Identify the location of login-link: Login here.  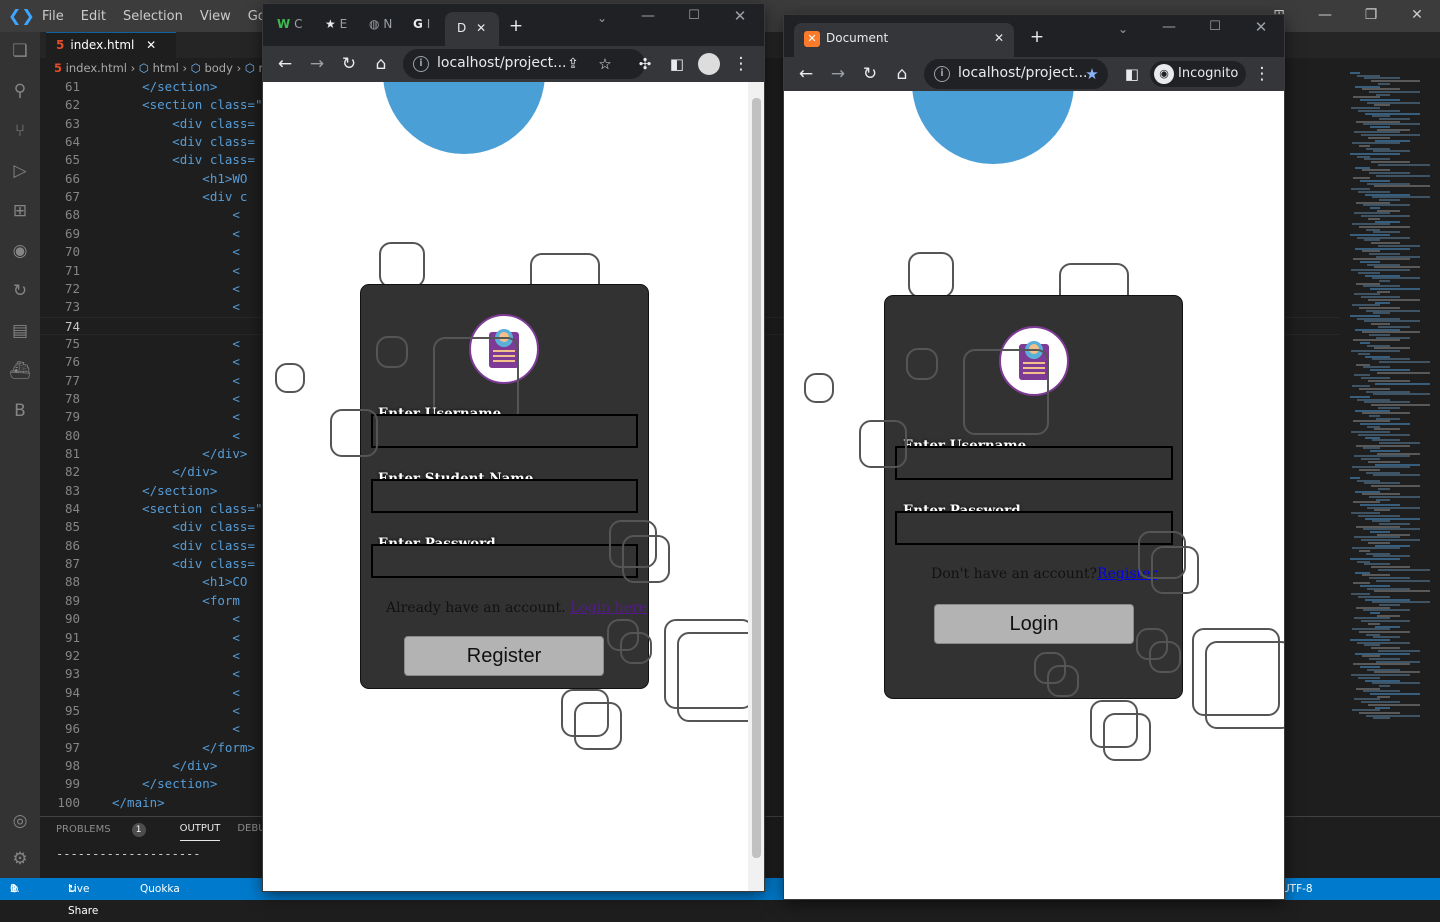
(608, 608).